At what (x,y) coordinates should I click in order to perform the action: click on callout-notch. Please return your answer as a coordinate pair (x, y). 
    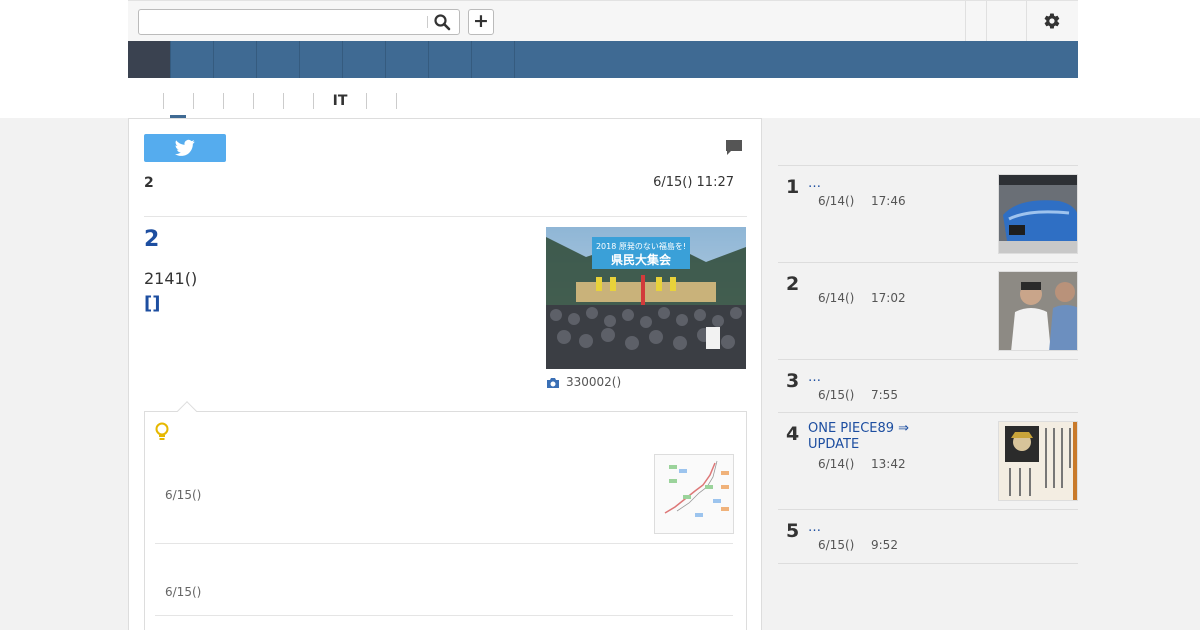
    Looking at the image, I should click on (187, 411).